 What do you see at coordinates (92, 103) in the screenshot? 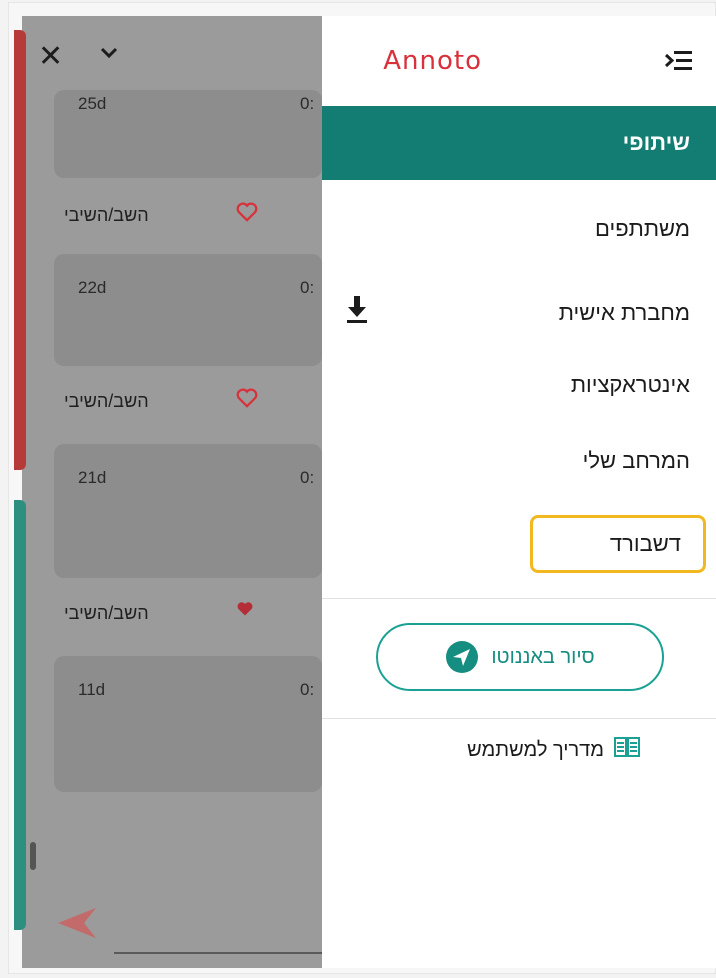
I see `card-age: 25d` at bounding box center [92, 103].